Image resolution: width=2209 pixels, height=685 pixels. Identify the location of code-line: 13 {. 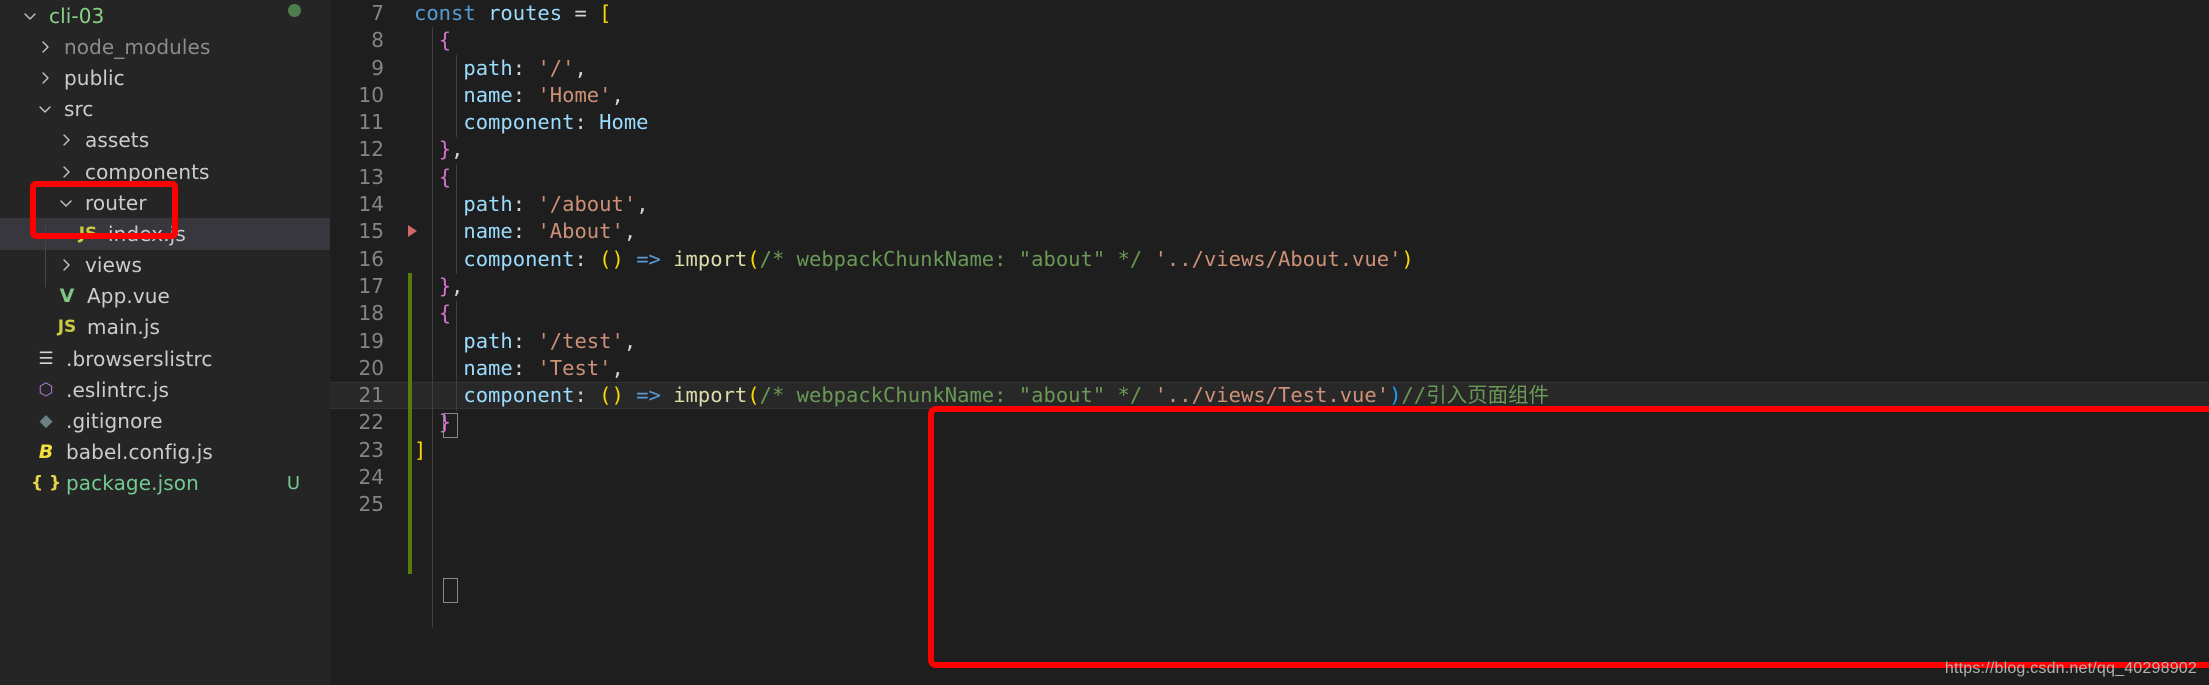
(1269, 177).